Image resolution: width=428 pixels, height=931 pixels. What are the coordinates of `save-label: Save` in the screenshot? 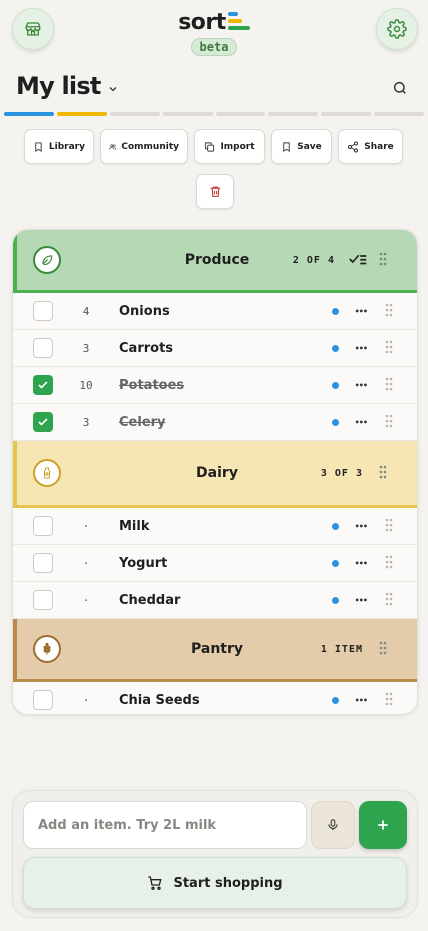 It's located at (309, 146).